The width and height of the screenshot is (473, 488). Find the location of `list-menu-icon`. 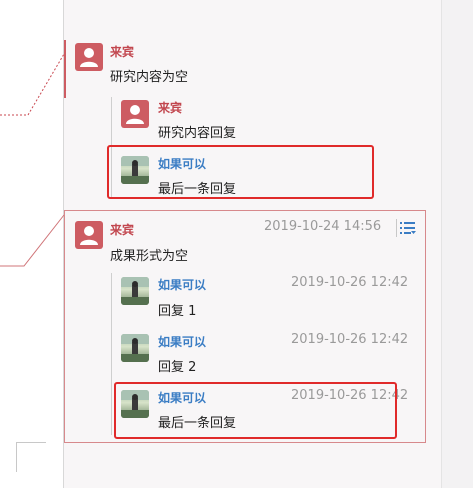

list-menu-icon is located at coordinates (406, 228).